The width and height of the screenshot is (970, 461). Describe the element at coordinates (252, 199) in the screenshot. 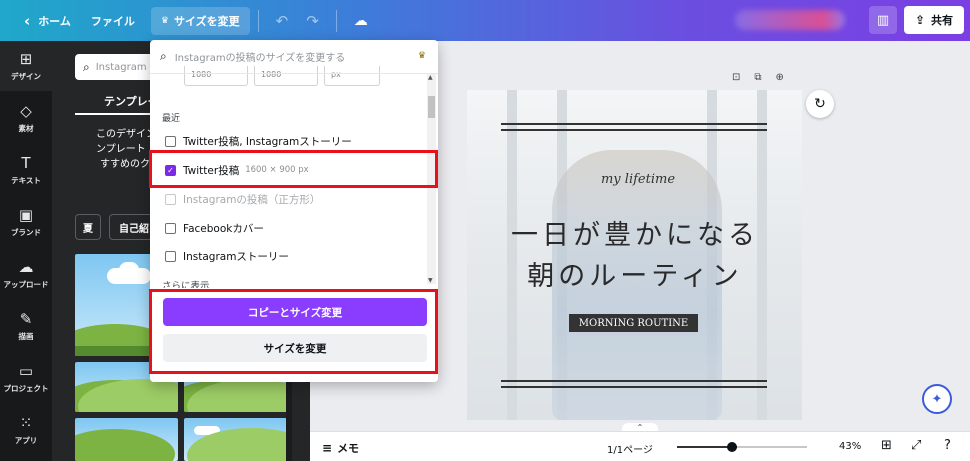

I see `option-label: Instagramの投稿（正方形）` at that location.